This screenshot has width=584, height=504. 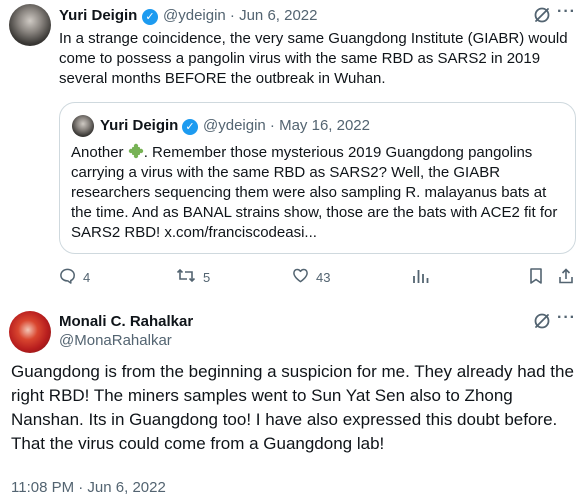 What do you see at coordinates (186, 277) in the screenshot?
I see `retweet-icon` at bounding box center [186, 277].